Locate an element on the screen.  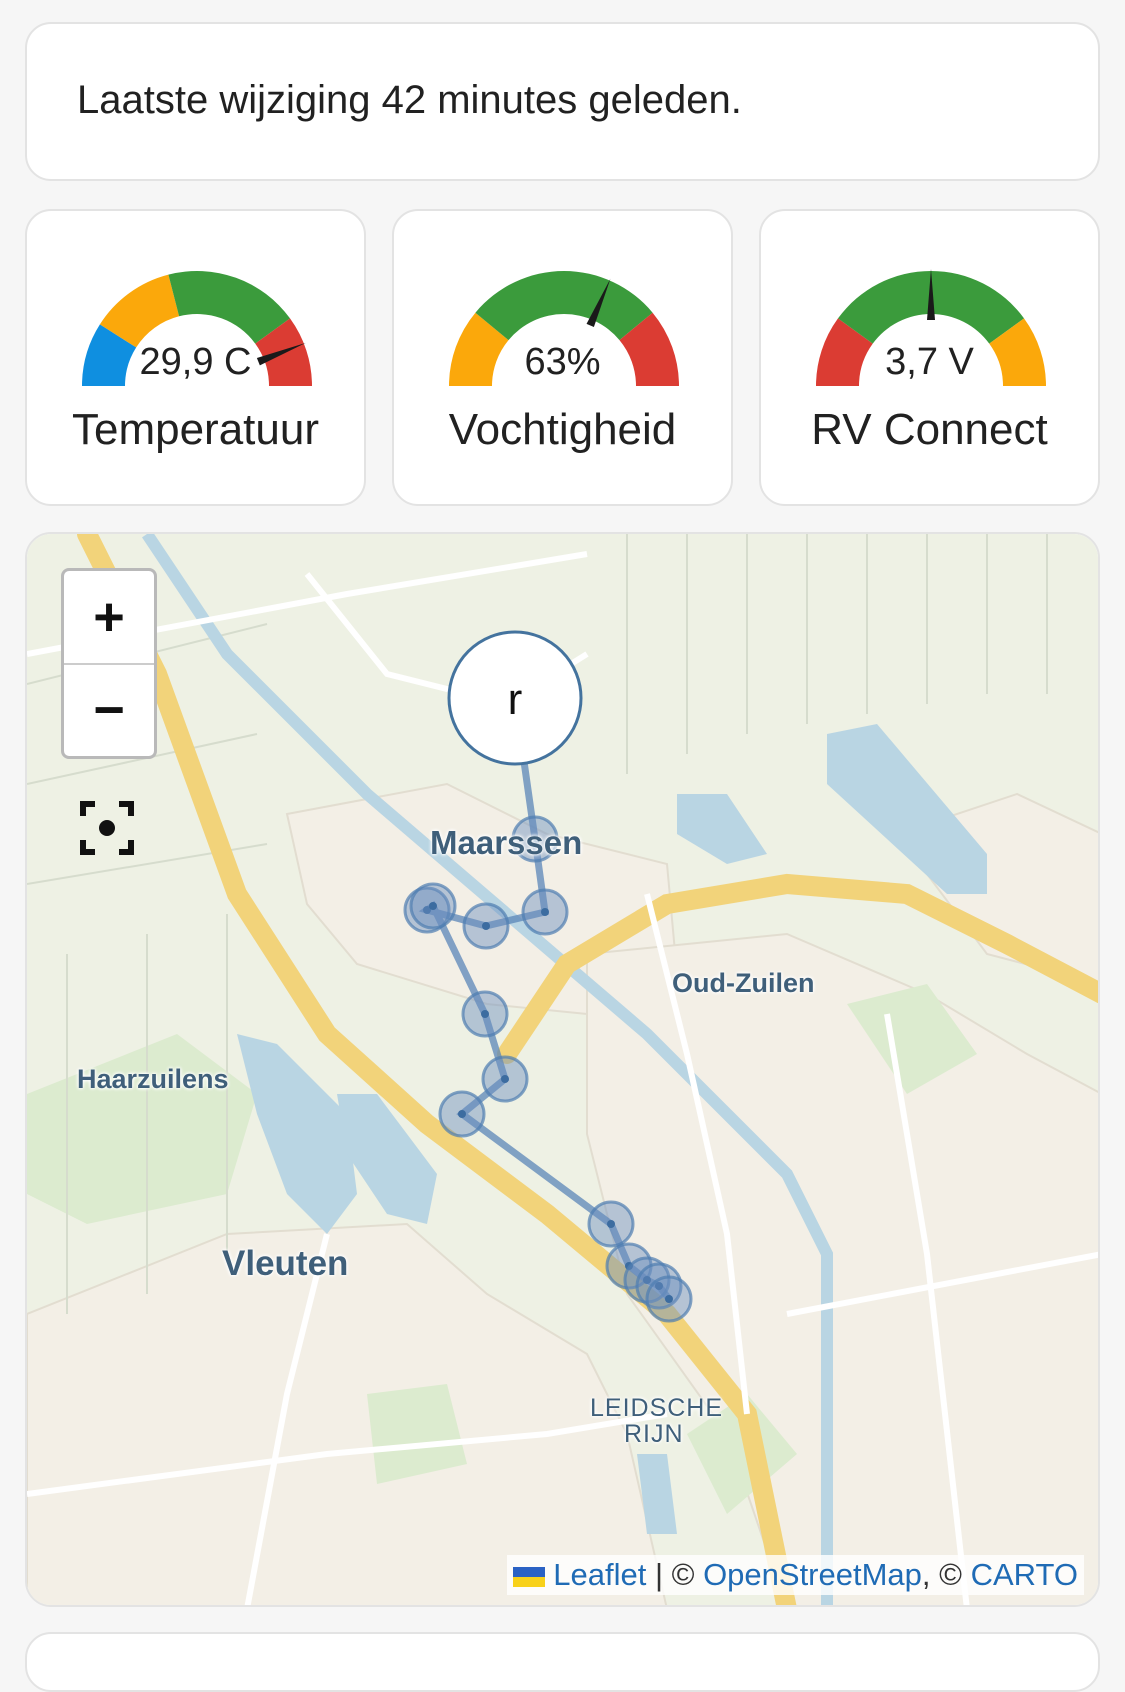
zoom-control: + − is located at coordinates (109, 663).